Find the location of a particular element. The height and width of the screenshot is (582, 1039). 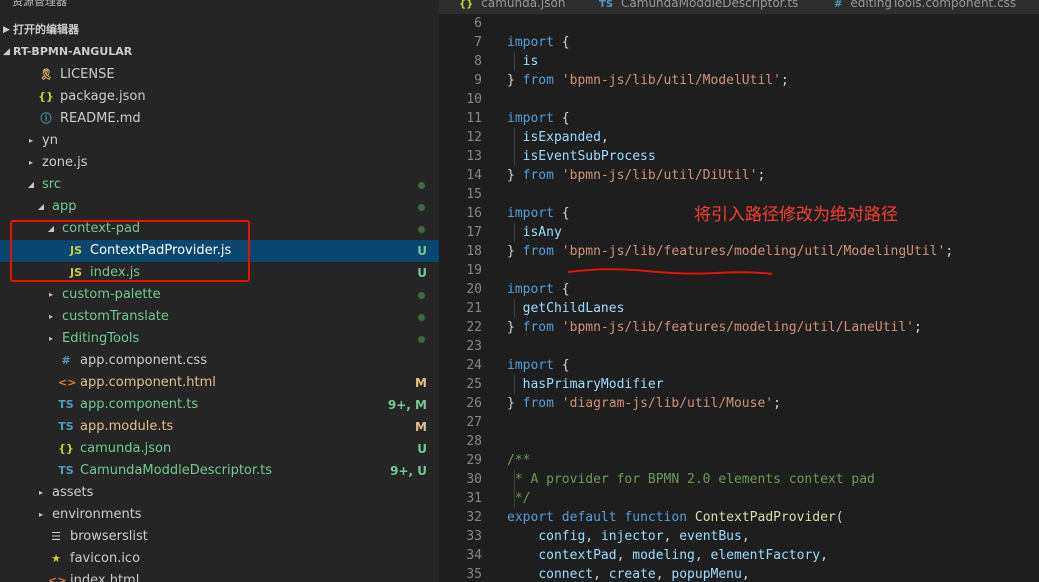

line-number: 23 is located at coordinates (474, 346).